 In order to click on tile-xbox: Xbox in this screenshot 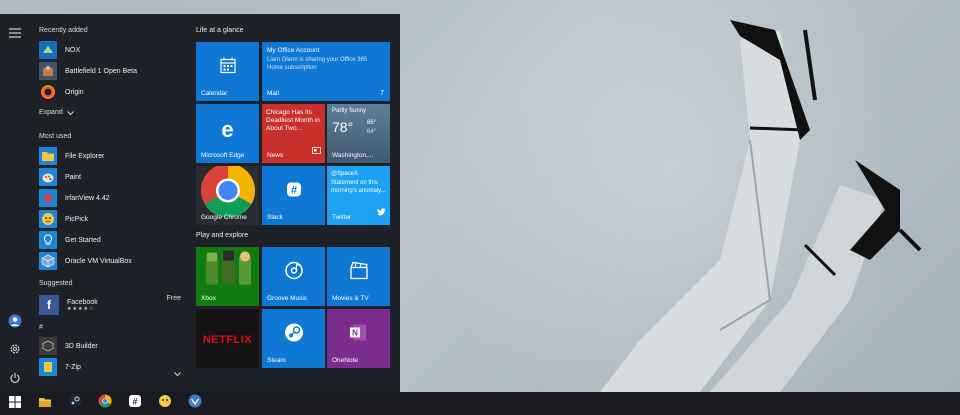, I will do `click(227, 276)`.